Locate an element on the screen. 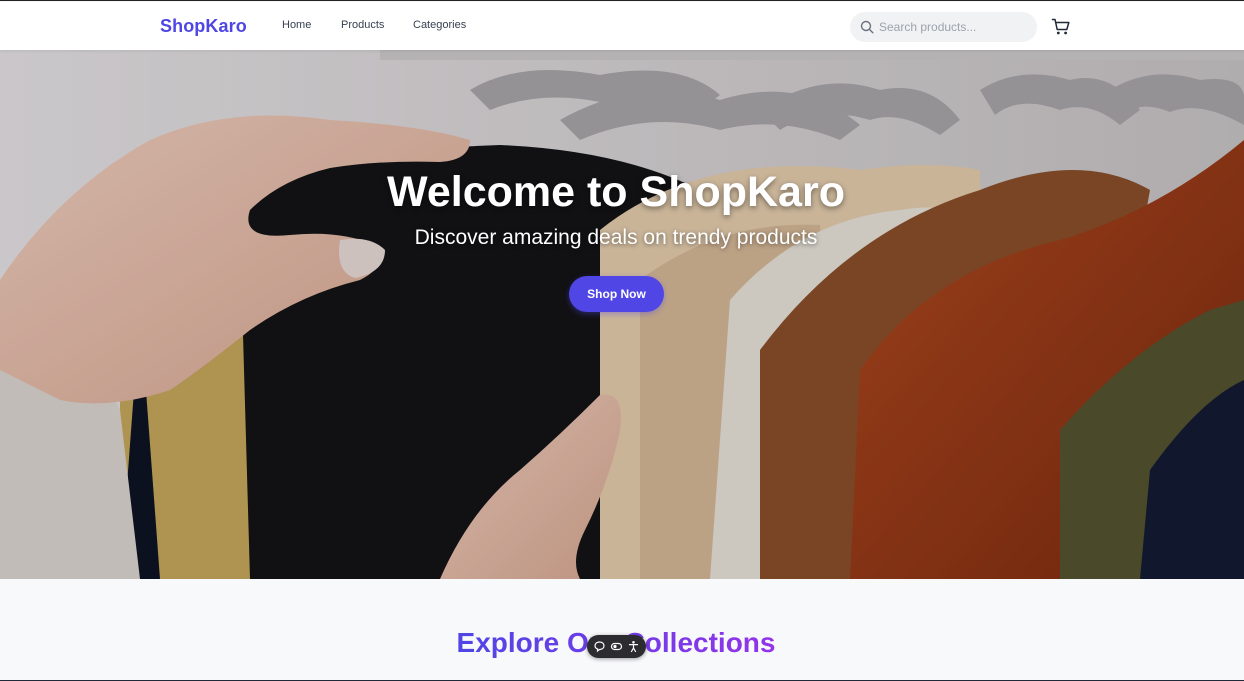 This screenshot has width=1244, height=681. navbar: ShopKaro Home Products Categories is located at coordinates (622, 26).